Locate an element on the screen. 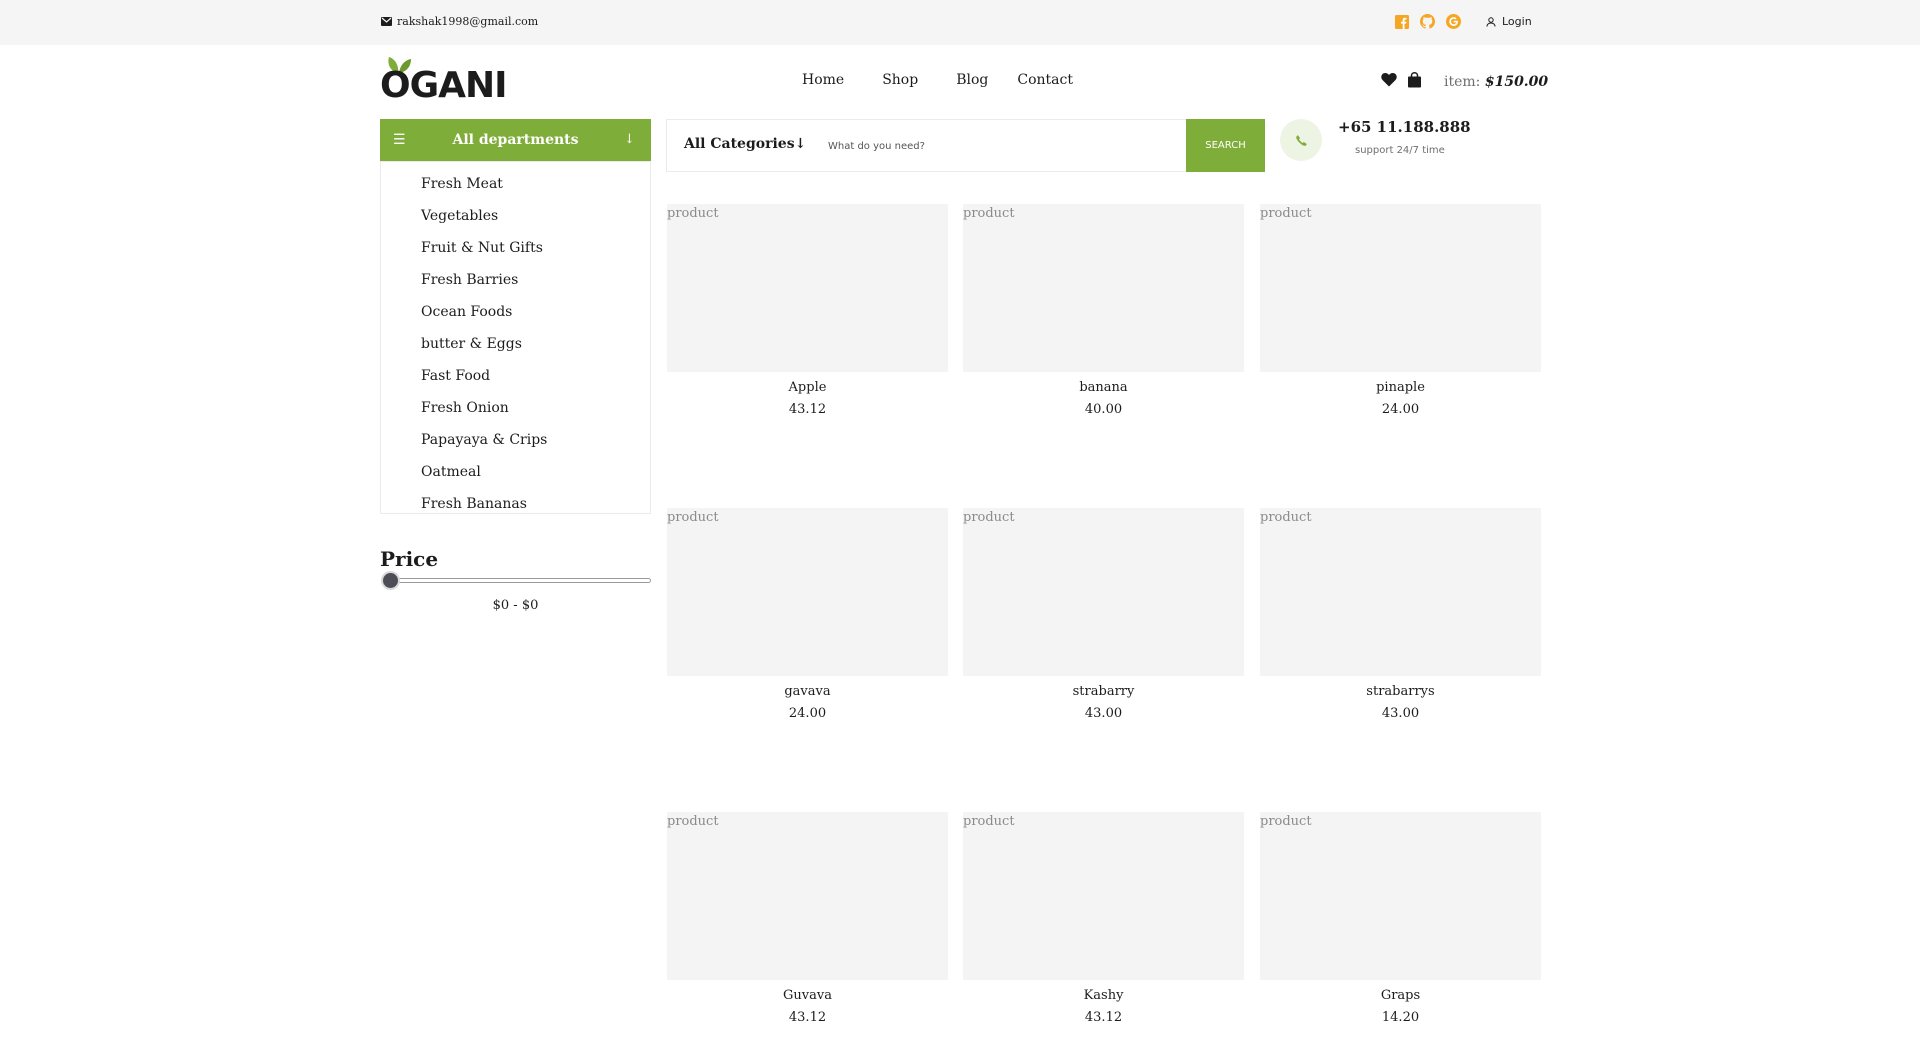 This screenshot has width=1920, height=1052. phone-number: +65 11.188.888 is located at coordinates (1404, 127).